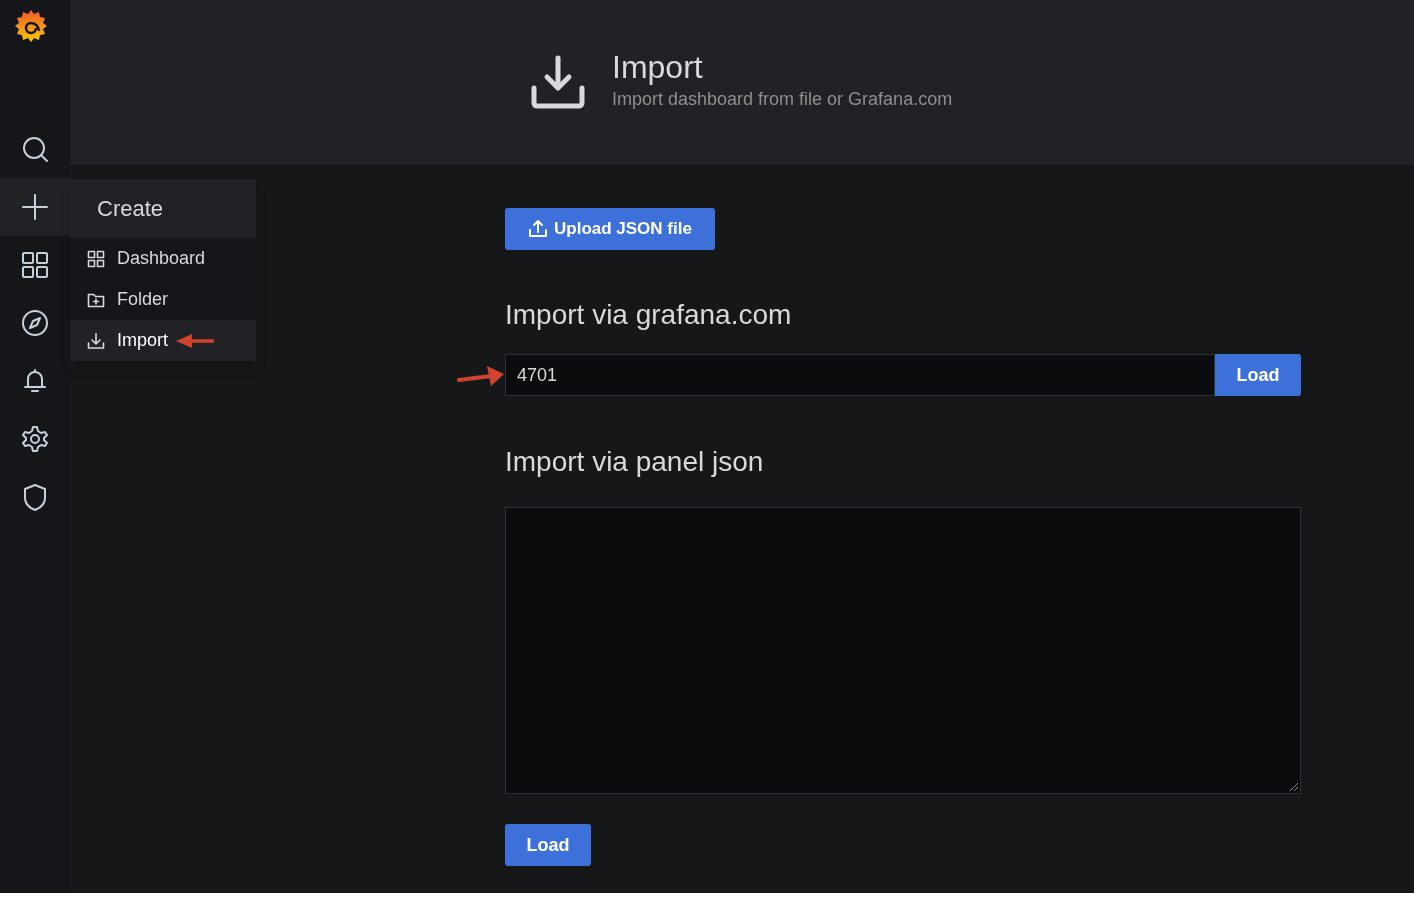 The image size is (1414, 898). I want to click on menu-item: Import, so click(163, 340).